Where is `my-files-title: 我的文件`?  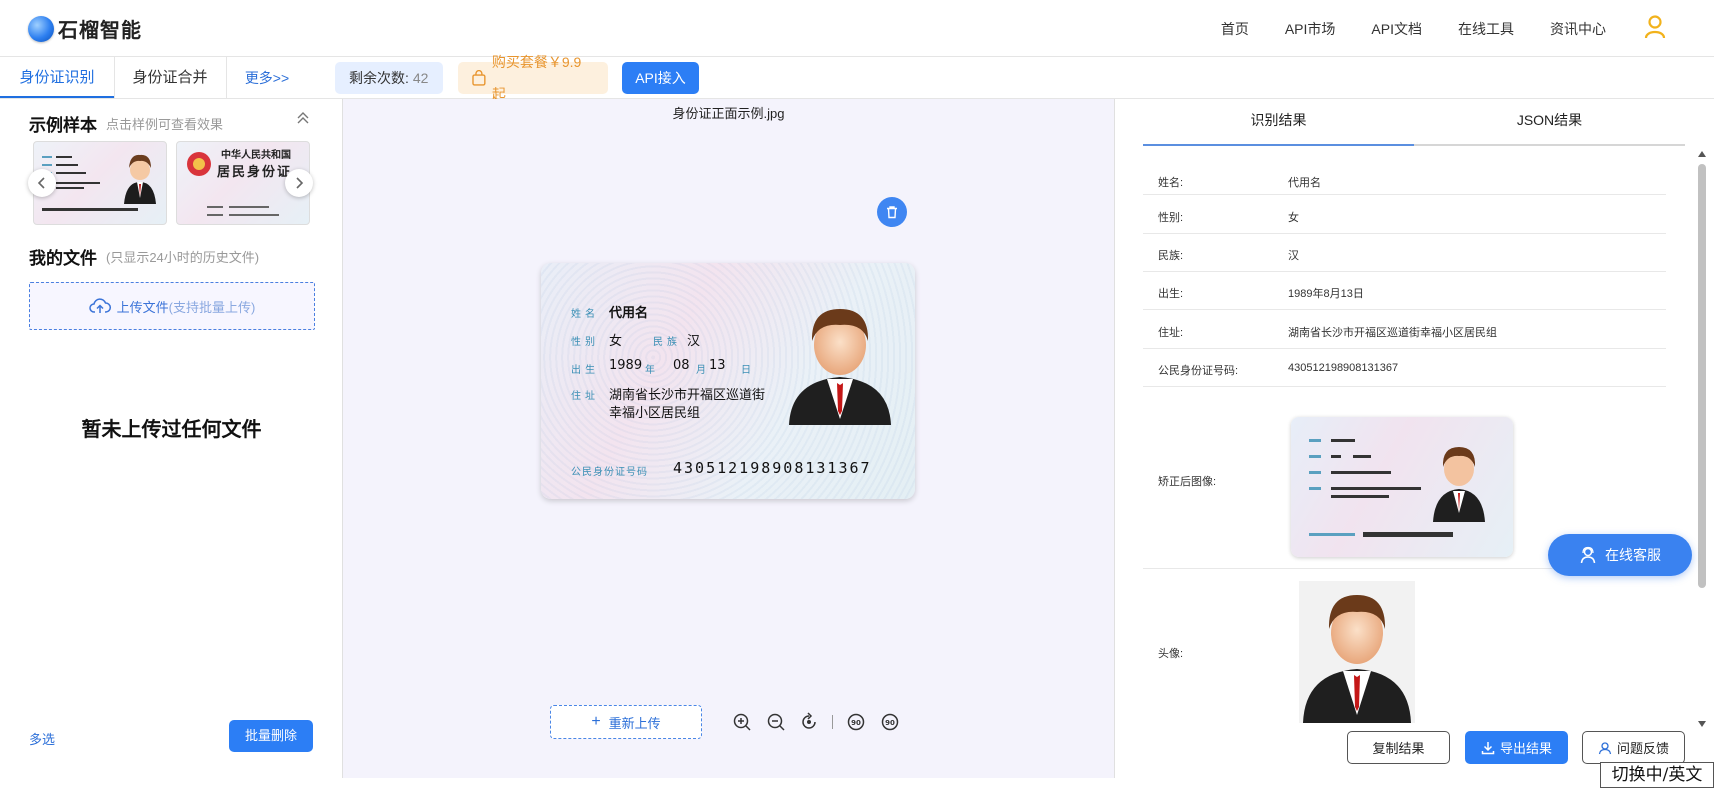
my-files-title: 我的文件 is located at coordinates (63, 258).